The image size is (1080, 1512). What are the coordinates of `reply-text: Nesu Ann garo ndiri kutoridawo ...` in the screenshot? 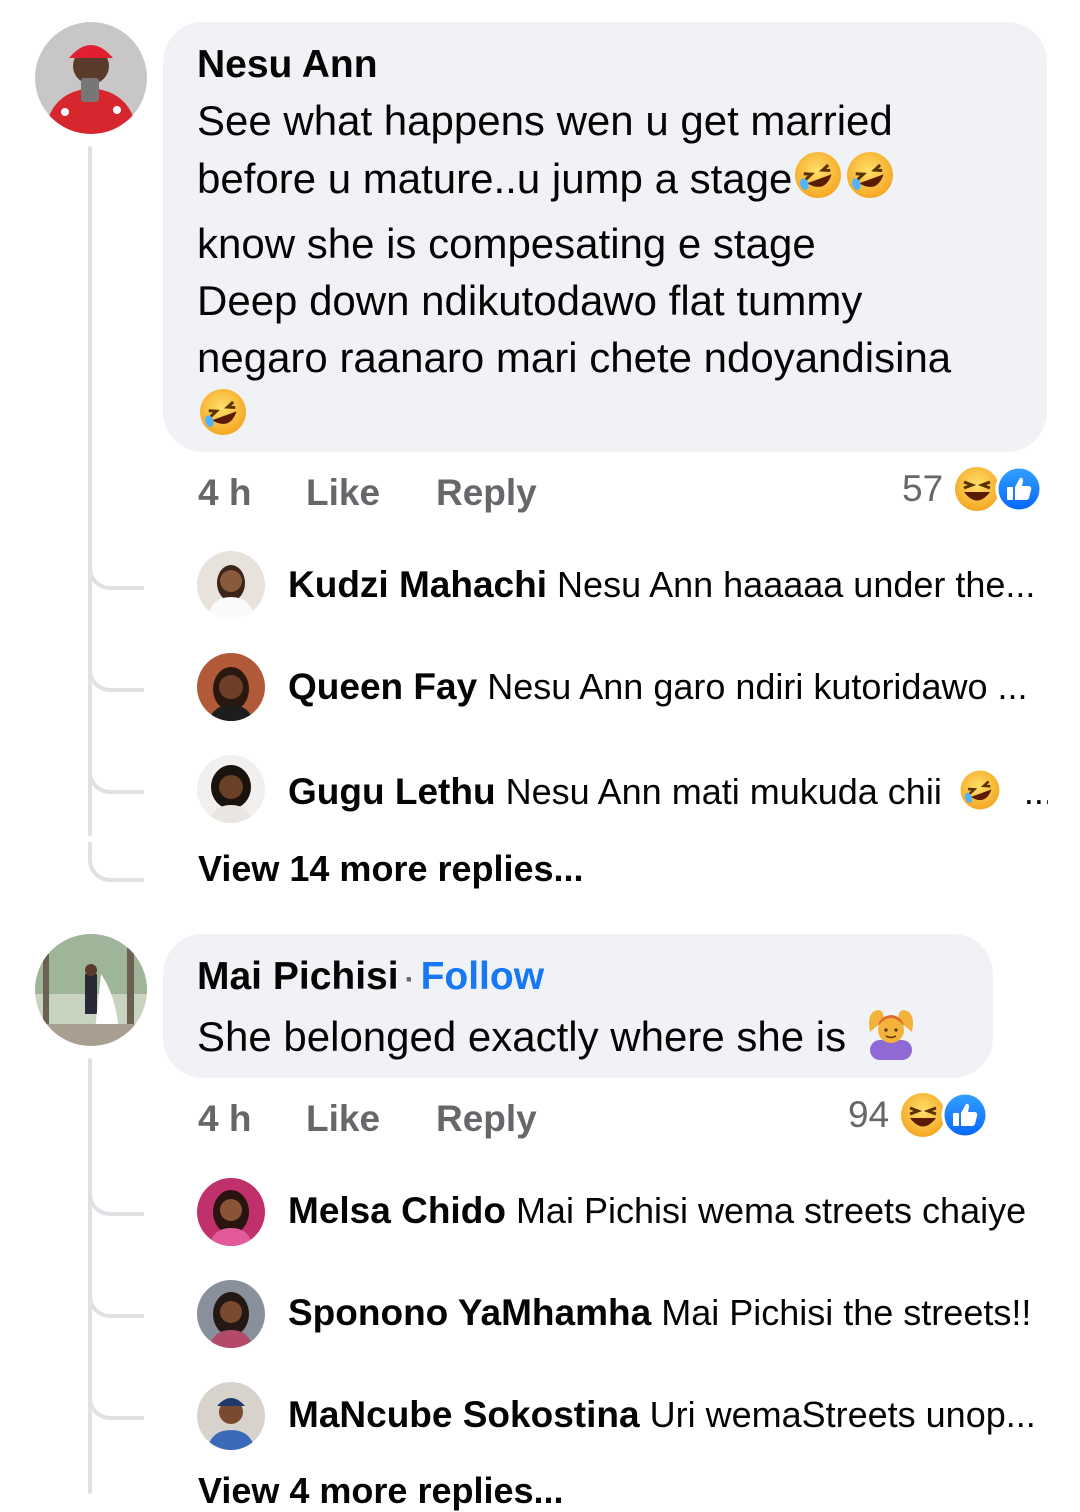 It's located at (757, 686).